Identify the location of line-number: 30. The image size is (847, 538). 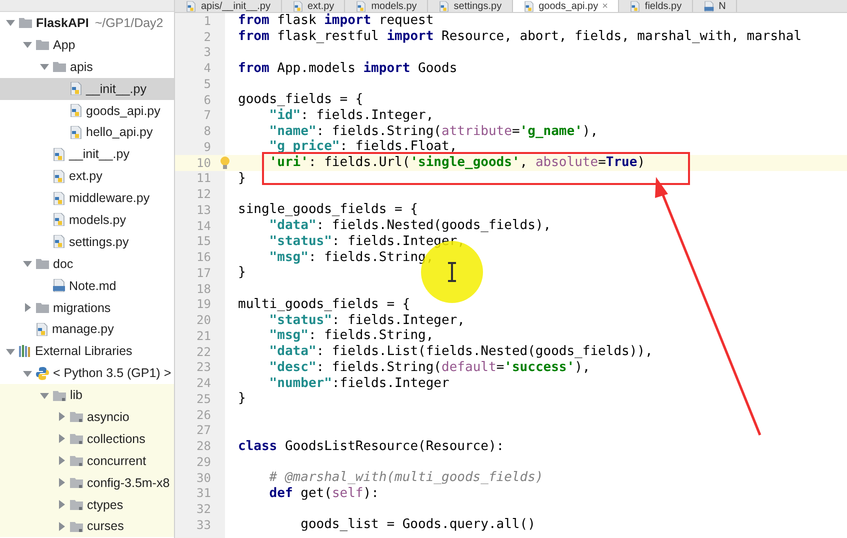
(203, 477).